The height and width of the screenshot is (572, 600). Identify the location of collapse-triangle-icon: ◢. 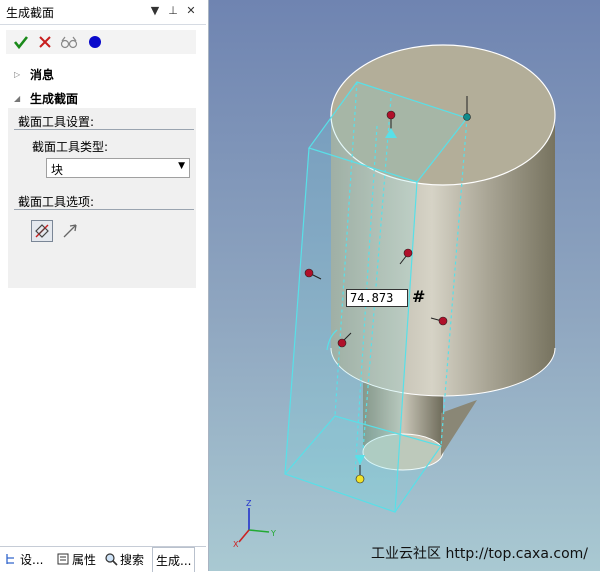
(17, 98).